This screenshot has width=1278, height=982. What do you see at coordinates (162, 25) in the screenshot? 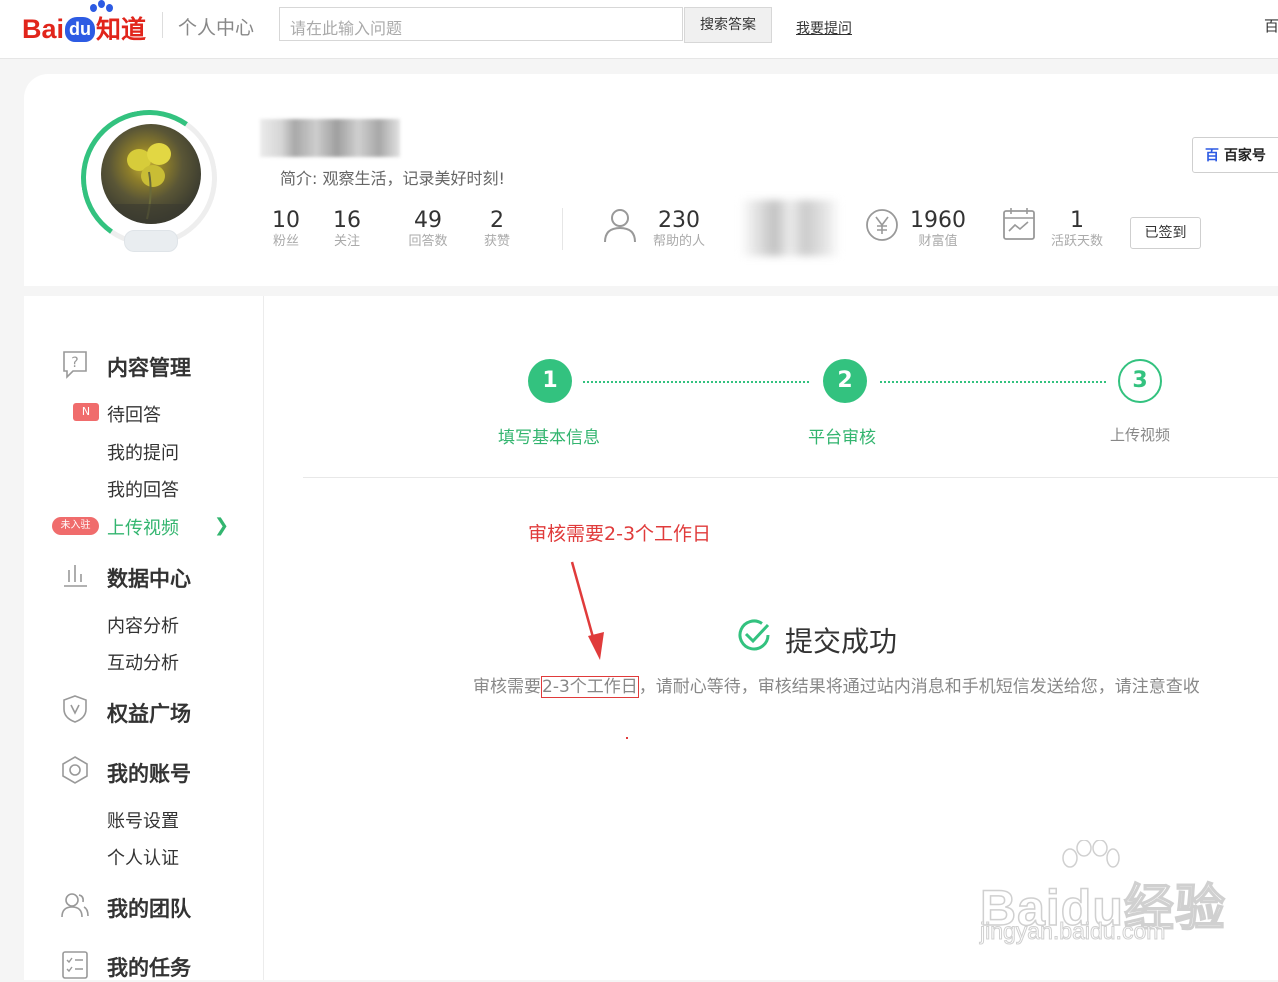
I see `header-divider` at bounding box center [162, 25].